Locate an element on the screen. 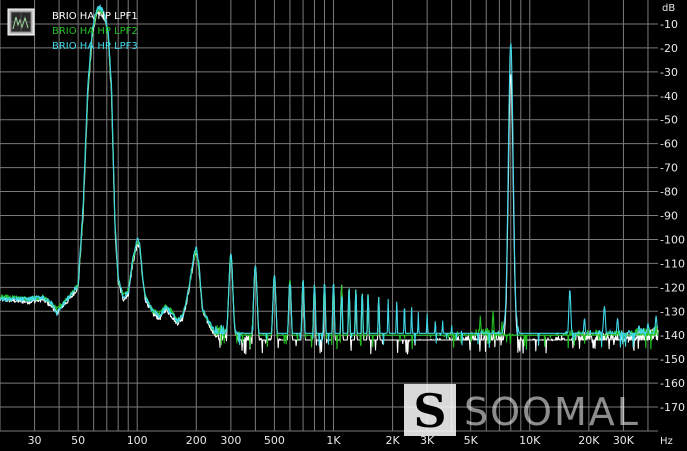  y-unit-label: dB is located at coordinates (668, 8).